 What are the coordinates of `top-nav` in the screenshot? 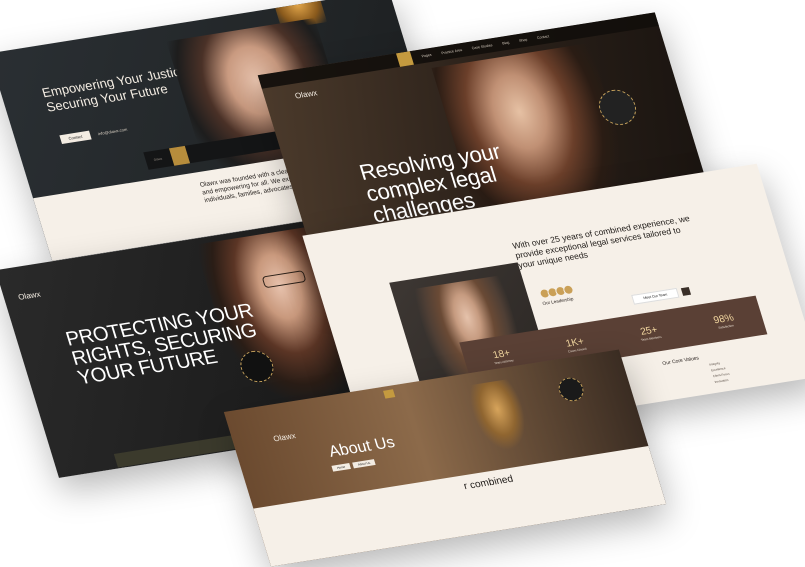 It's located at (389, 394).